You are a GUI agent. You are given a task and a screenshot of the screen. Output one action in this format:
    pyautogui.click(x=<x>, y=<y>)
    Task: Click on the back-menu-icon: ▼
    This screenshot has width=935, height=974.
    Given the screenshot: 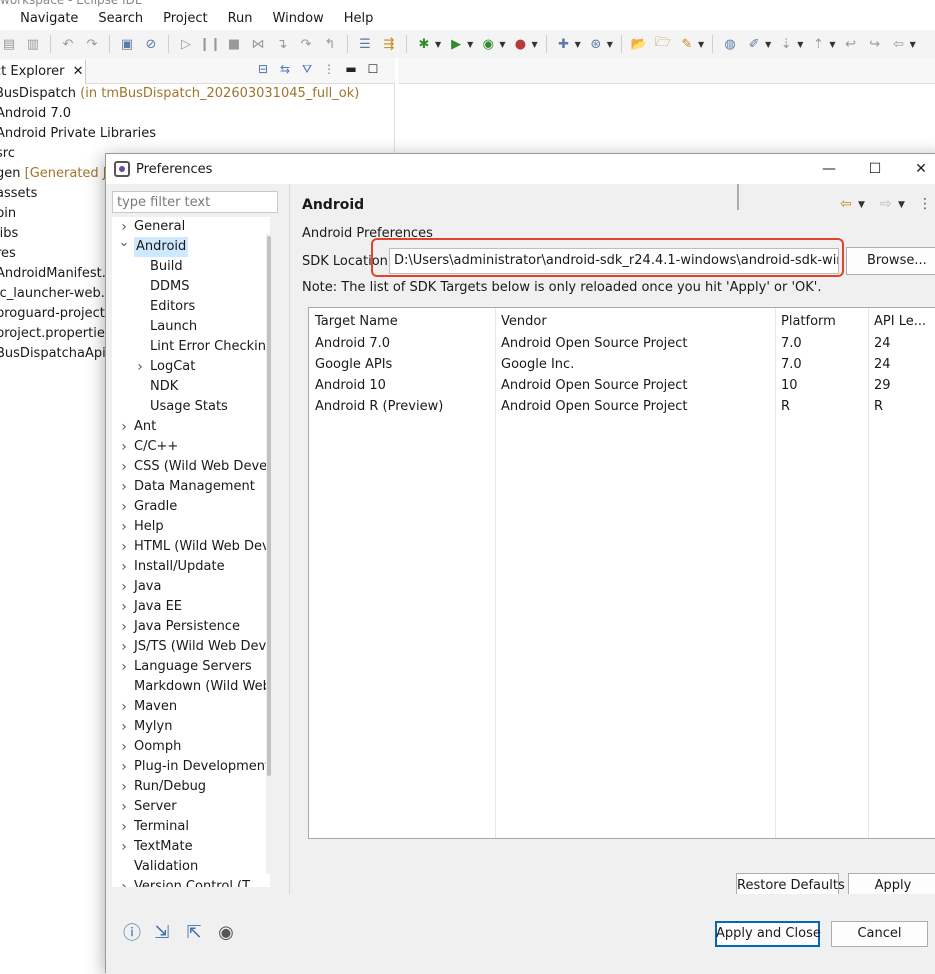 What is the action you would take?
    pyautogui.click(x=861, y=205)
    